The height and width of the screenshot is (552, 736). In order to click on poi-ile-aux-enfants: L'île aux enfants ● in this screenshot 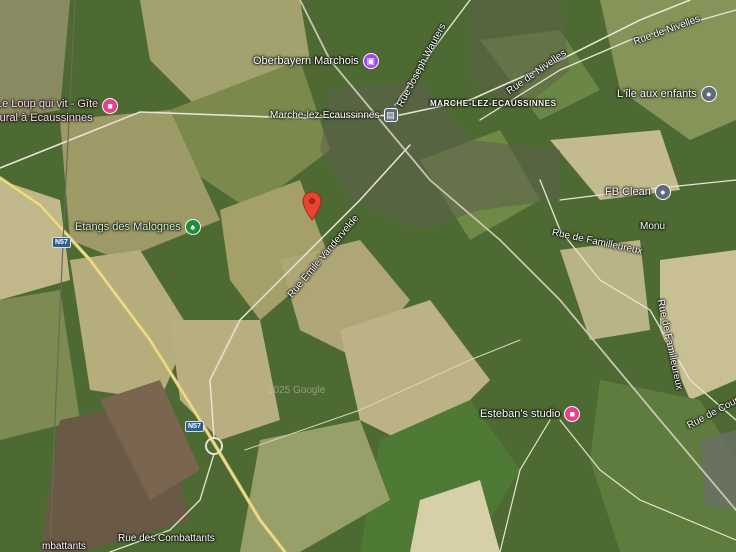, I will do `click(667, 94)`.